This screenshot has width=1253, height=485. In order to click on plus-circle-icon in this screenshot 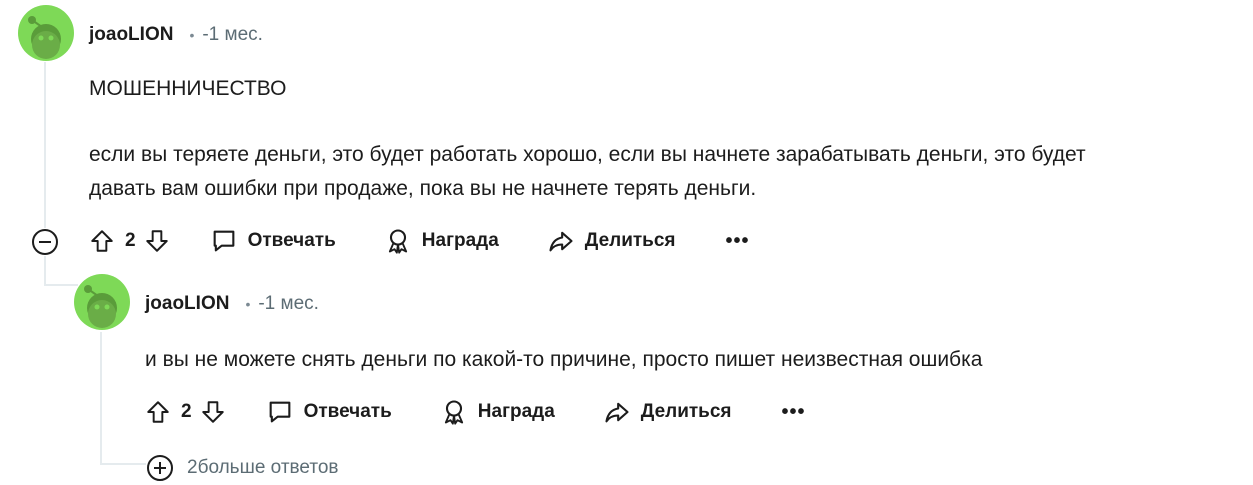, I will do `click(160, 468)`.